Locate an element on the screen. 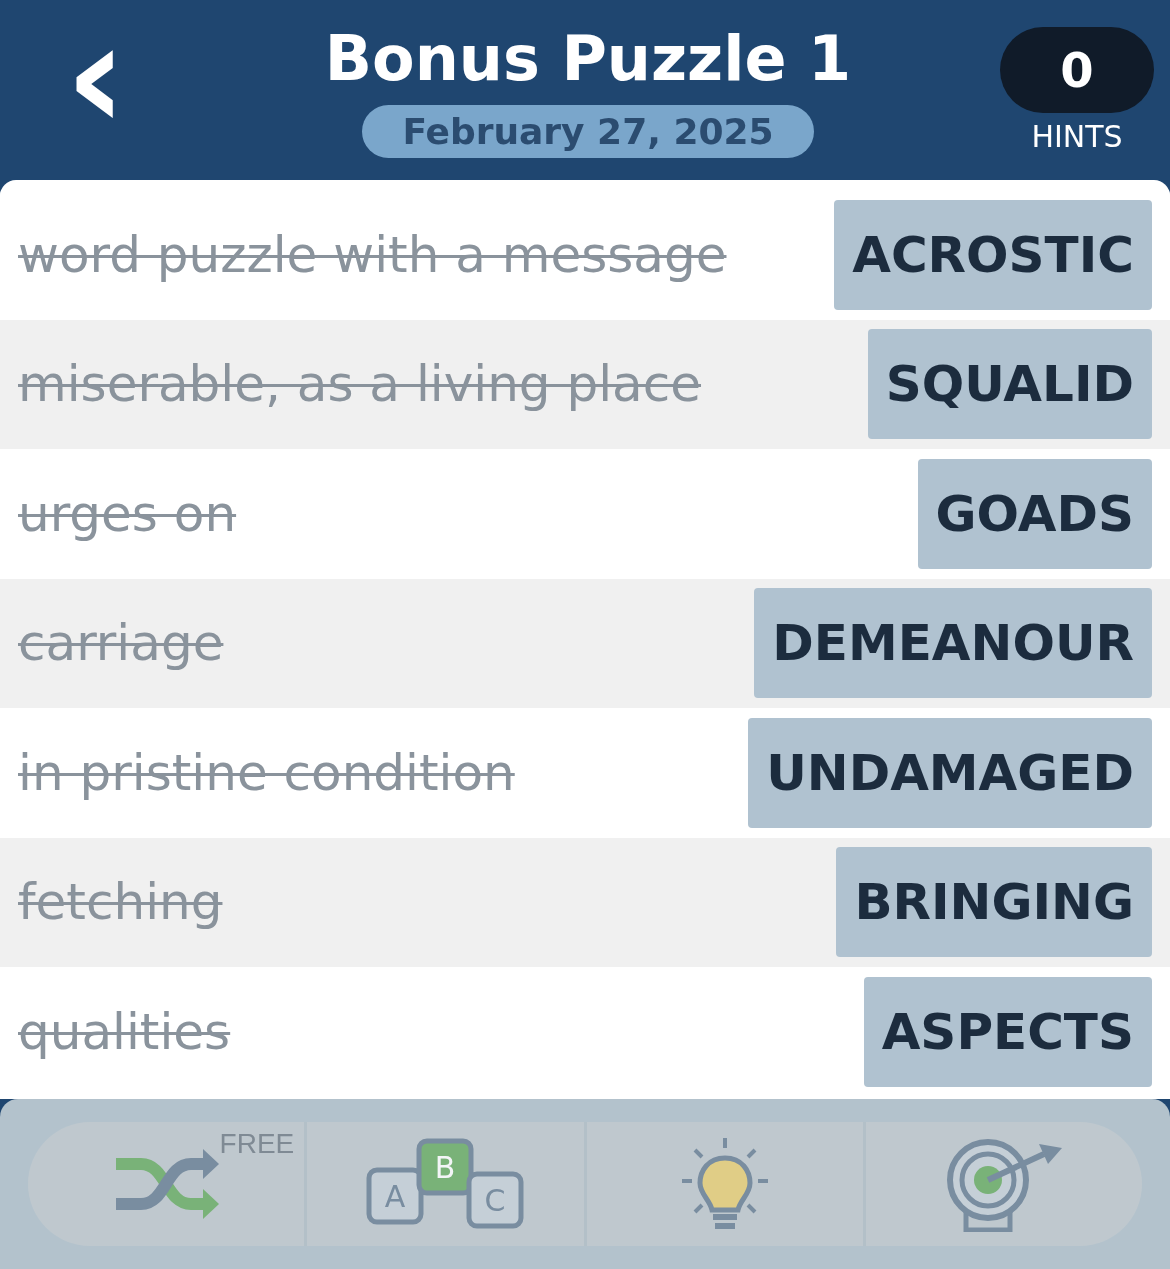 The width and height of the screenshot is (1170, 1269). answer-tile: ACROSTIC is located at coordinates (993, 254).